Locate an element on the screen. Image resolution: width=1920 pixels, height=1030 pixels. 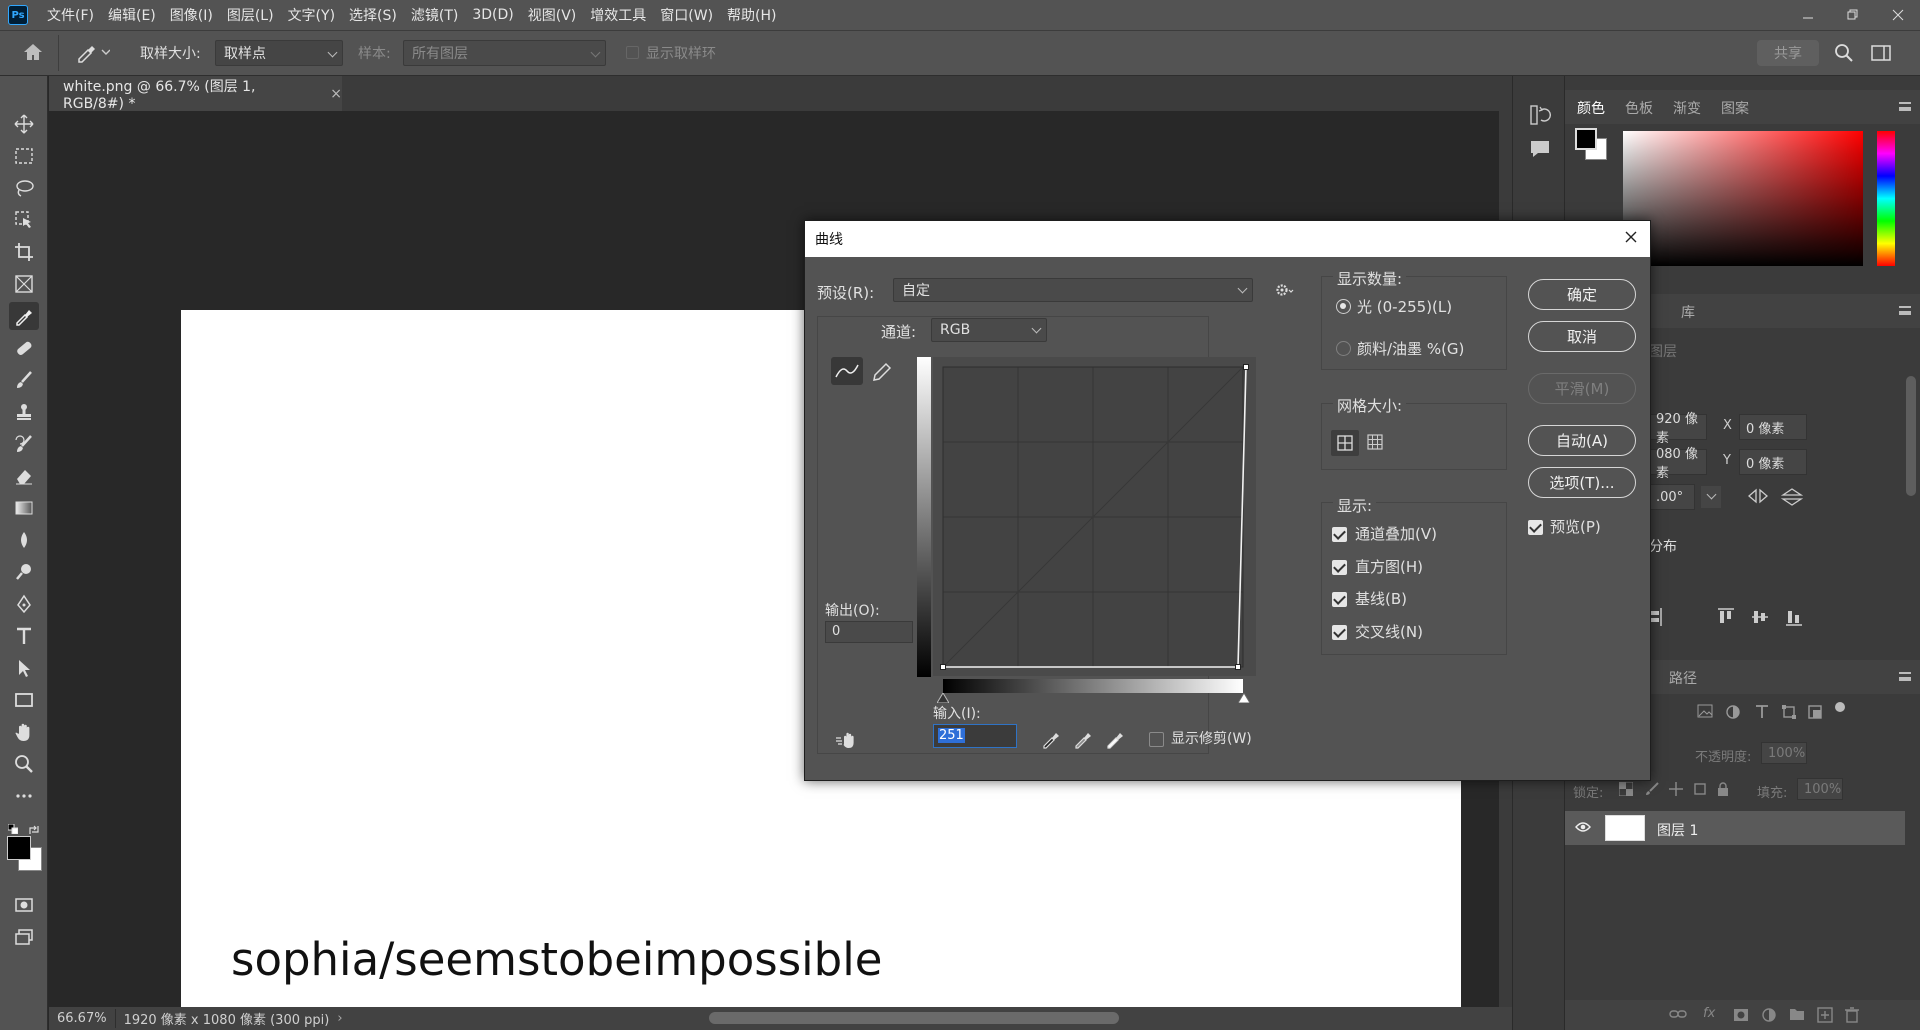
new-layer-icon is located at coordinates (1825, 1015).